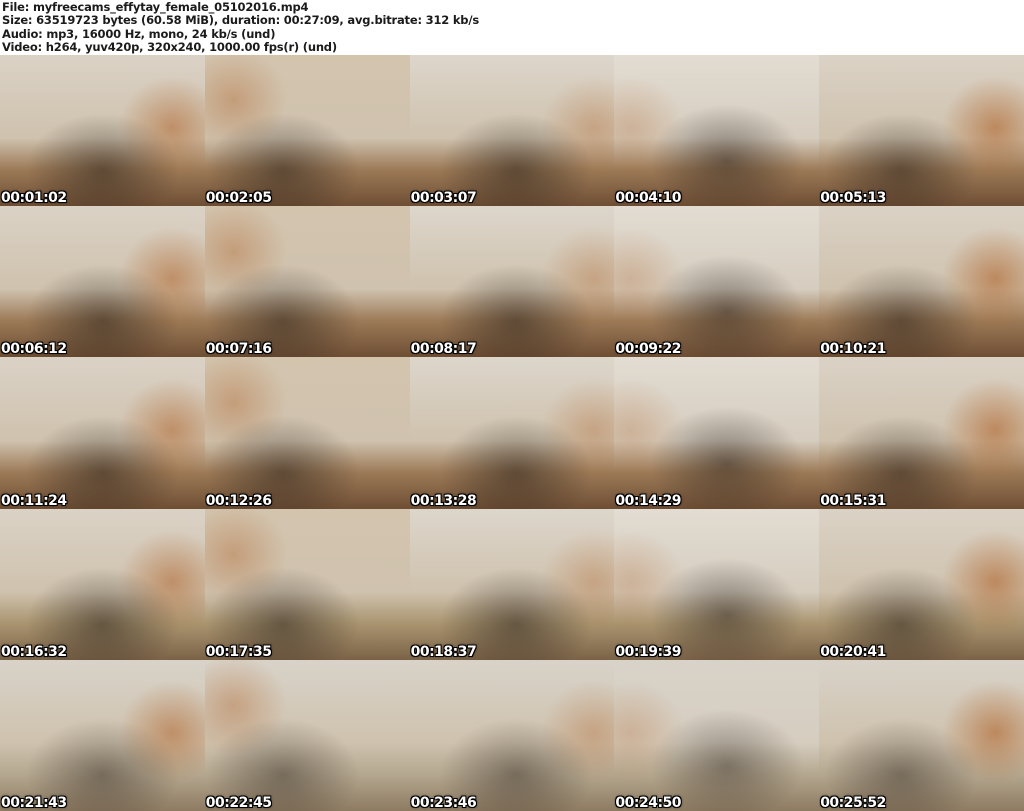 This screenshot has height=811, width=1024. Describe the element at coordinates (853, 349) in the screenshot. I see `timestamp-label: 00:10:21` at that location.